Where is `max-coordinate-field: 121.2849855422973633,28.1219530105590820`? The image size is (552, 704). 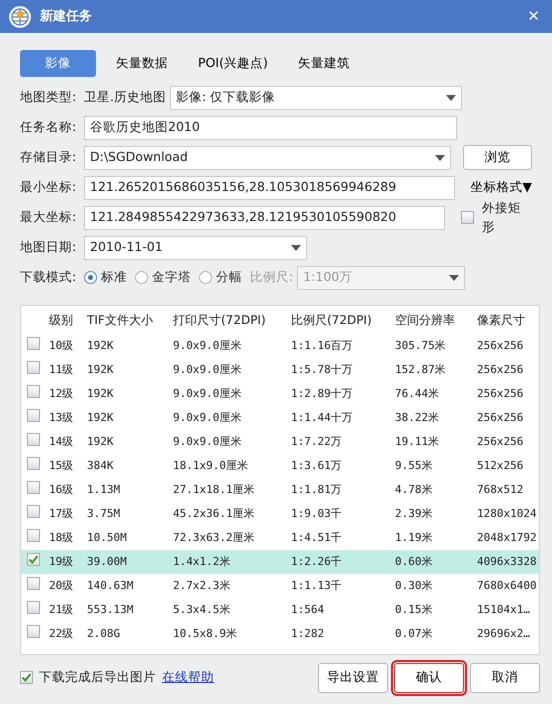
max-coordinate-field: 121.2849855422973633,28.1219530105590820 is located at coordinates (264, 218).